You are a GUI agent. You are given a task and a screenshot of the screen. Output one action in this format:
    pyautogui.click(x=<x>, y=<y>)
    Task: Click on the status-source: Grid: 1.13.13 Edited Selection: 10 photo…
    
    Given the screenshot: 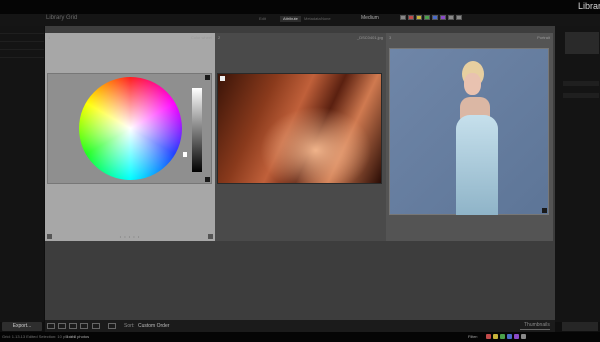 What is the action you would take?
    pyautogui.click(x=38, y=336)
    